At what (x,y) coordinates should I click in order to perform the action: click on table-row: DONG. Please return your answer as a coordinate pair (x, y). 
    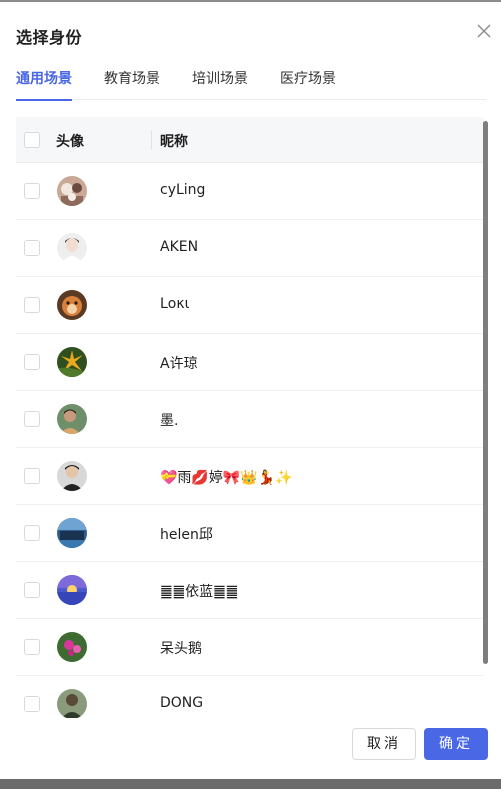
    Looking at the image, I should click on (250, 697).